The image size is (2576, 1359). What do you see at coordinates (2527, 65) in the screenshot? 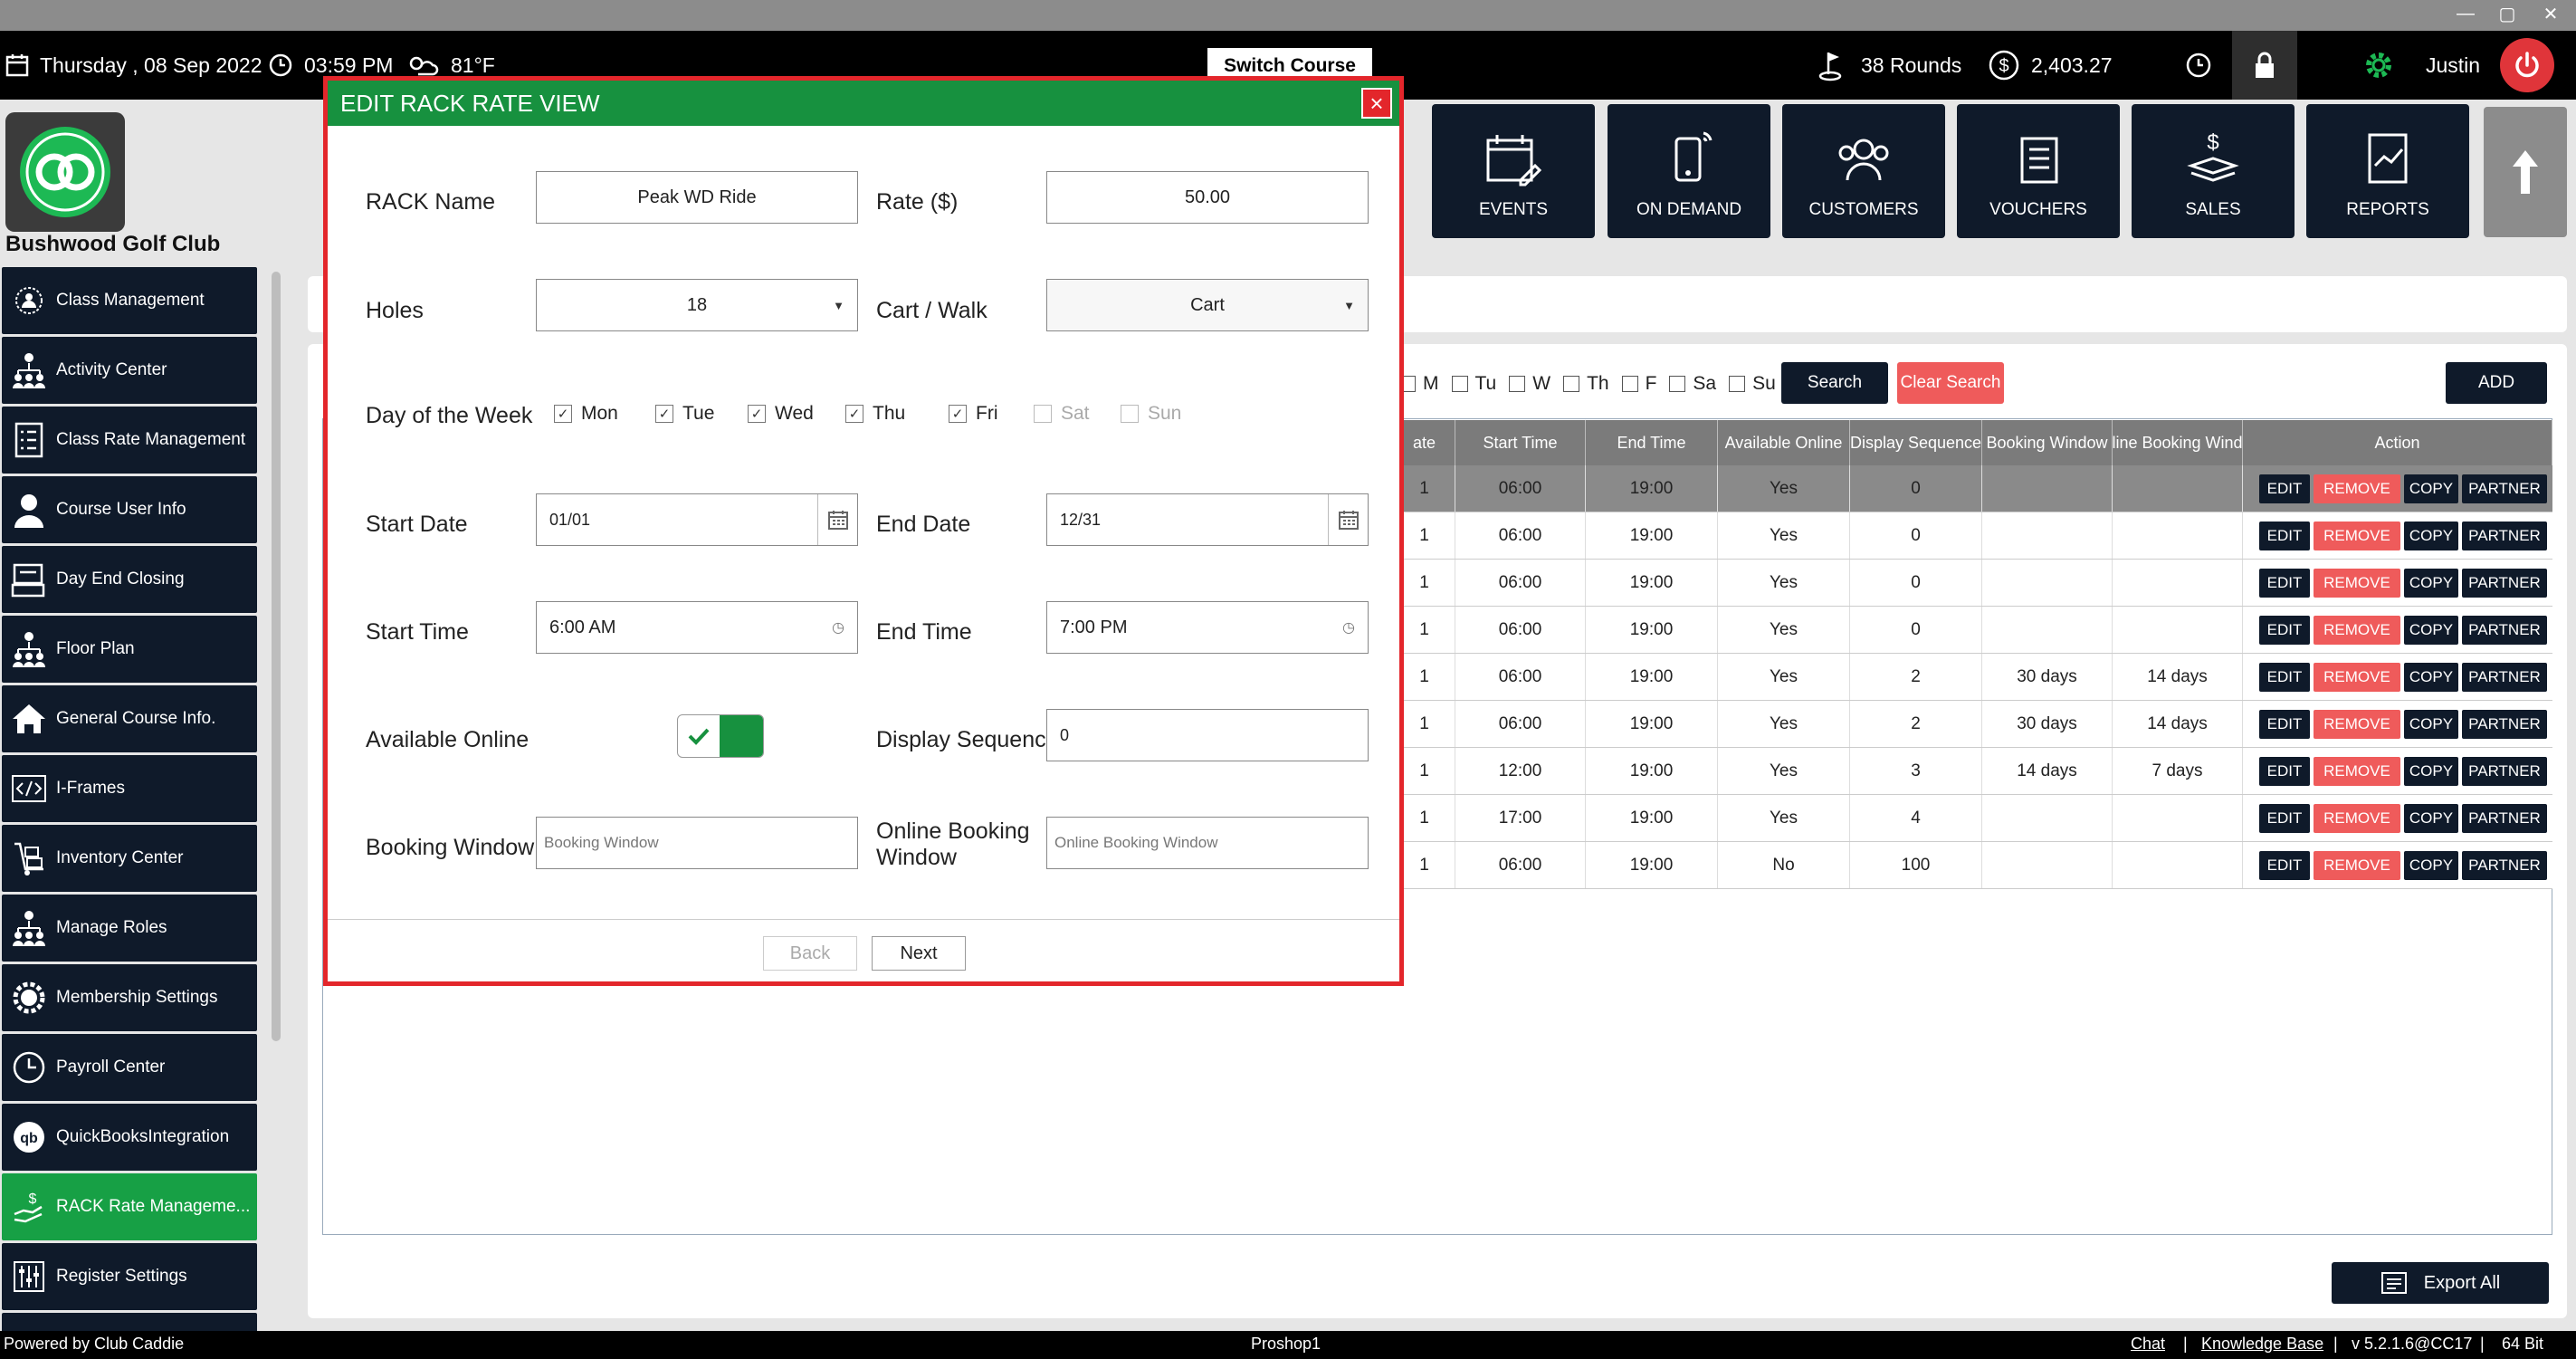
I see `power-button` at bounding box center [2527, 65].